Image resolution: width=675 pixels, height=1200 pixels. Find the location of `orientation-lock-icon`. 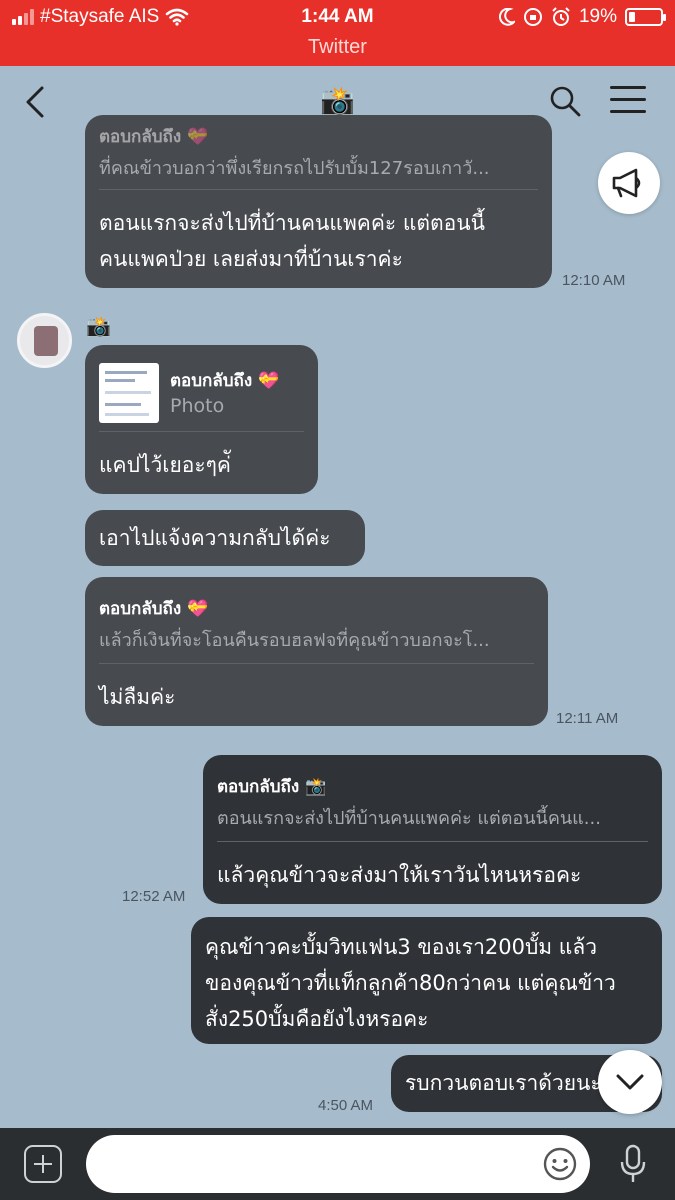

orientation-lock-icon is located at coordinates (532, 17).